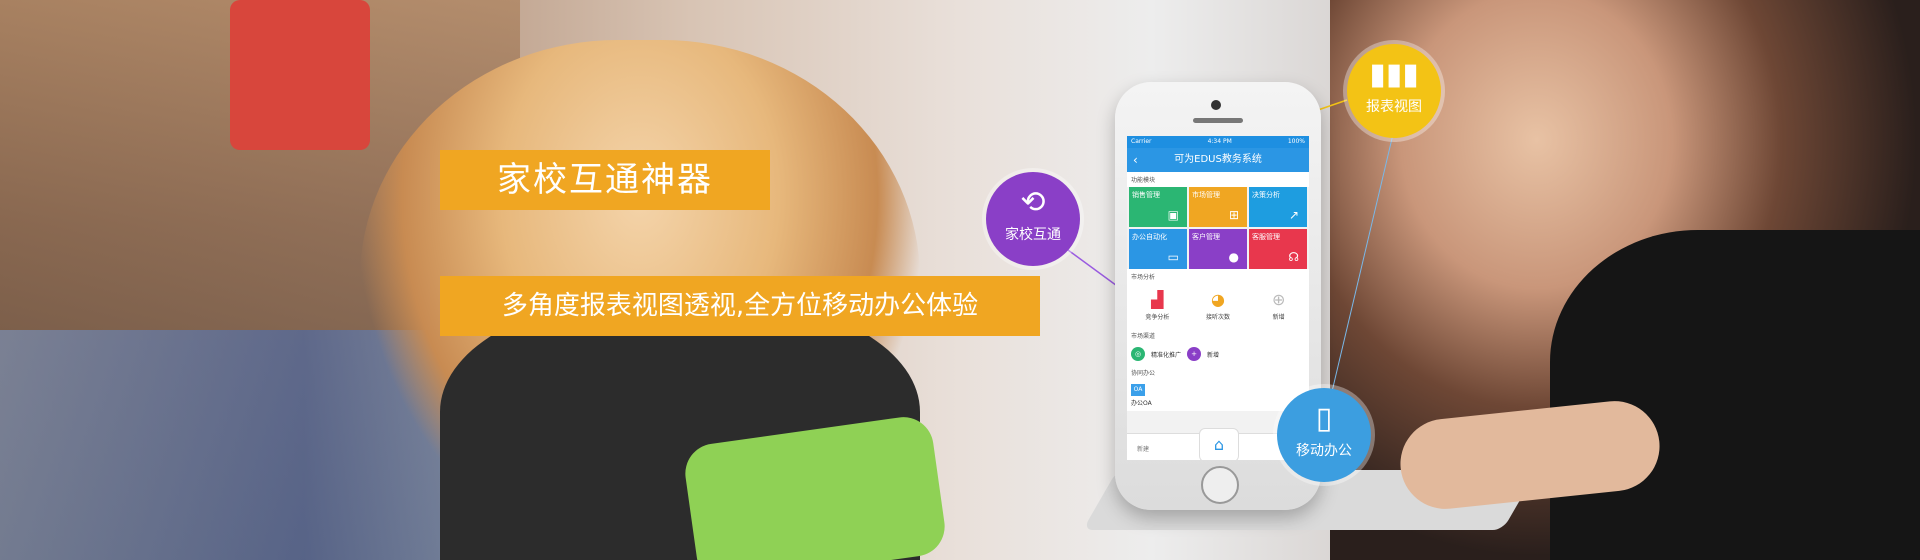 The width and height of the screenshot is (1920, 560). I want to click on monitor-icon: ▭, so click(1173, 257).